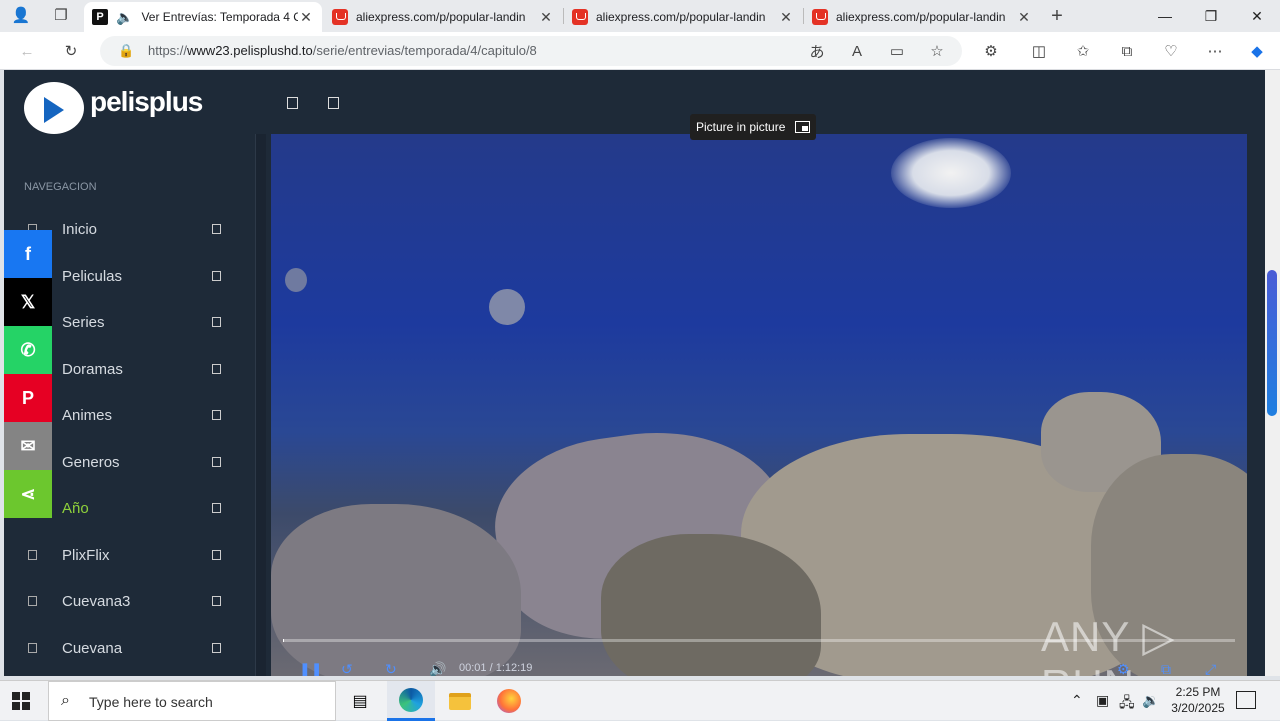  Describe the element at coordinates (360, 701) in the screenshot. I see `task-view-icon: ▤` at that location.